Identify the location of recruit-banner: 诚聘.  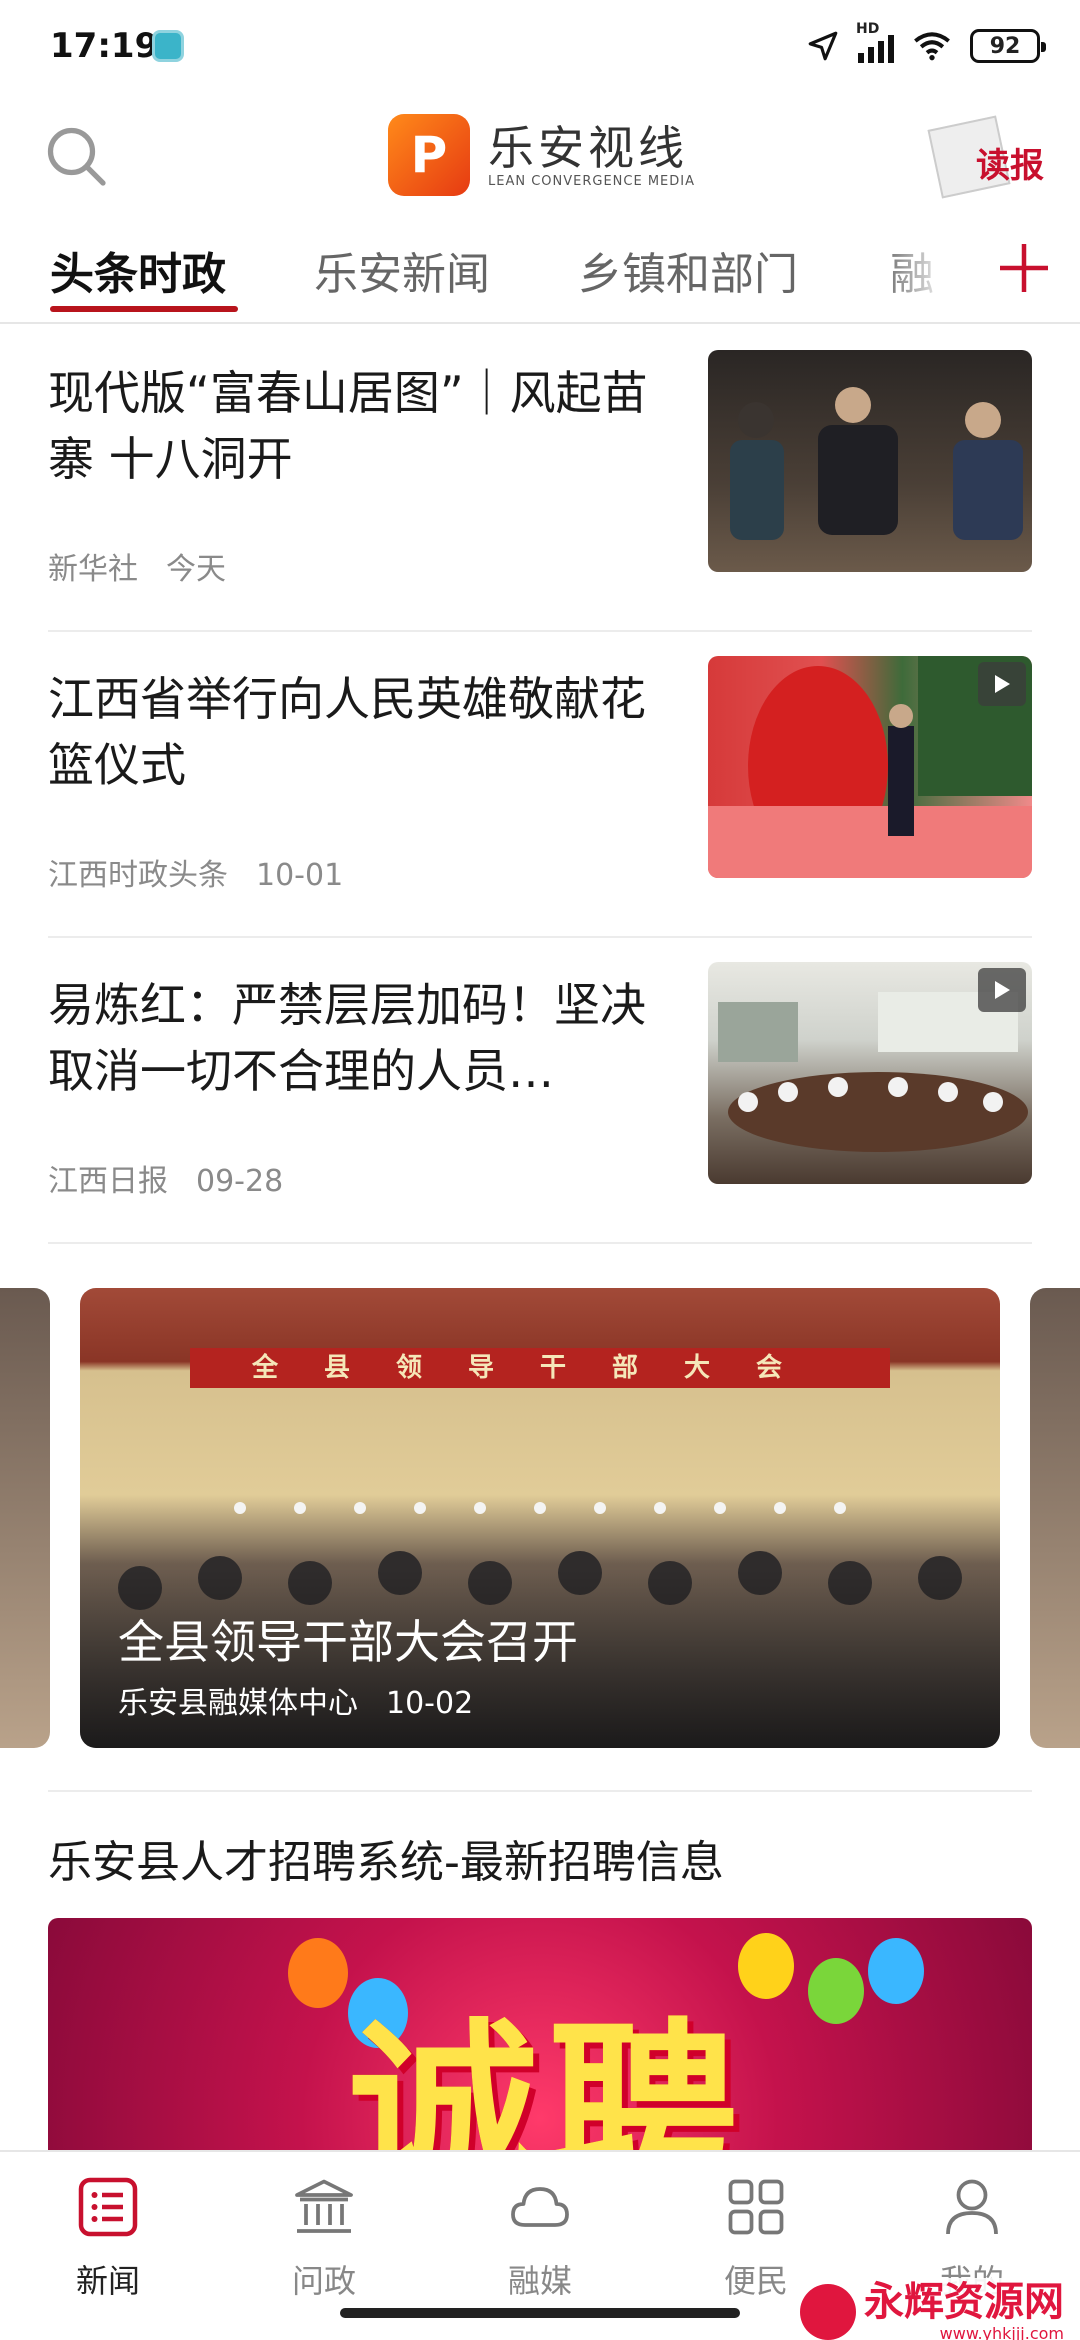
(540, 2043).